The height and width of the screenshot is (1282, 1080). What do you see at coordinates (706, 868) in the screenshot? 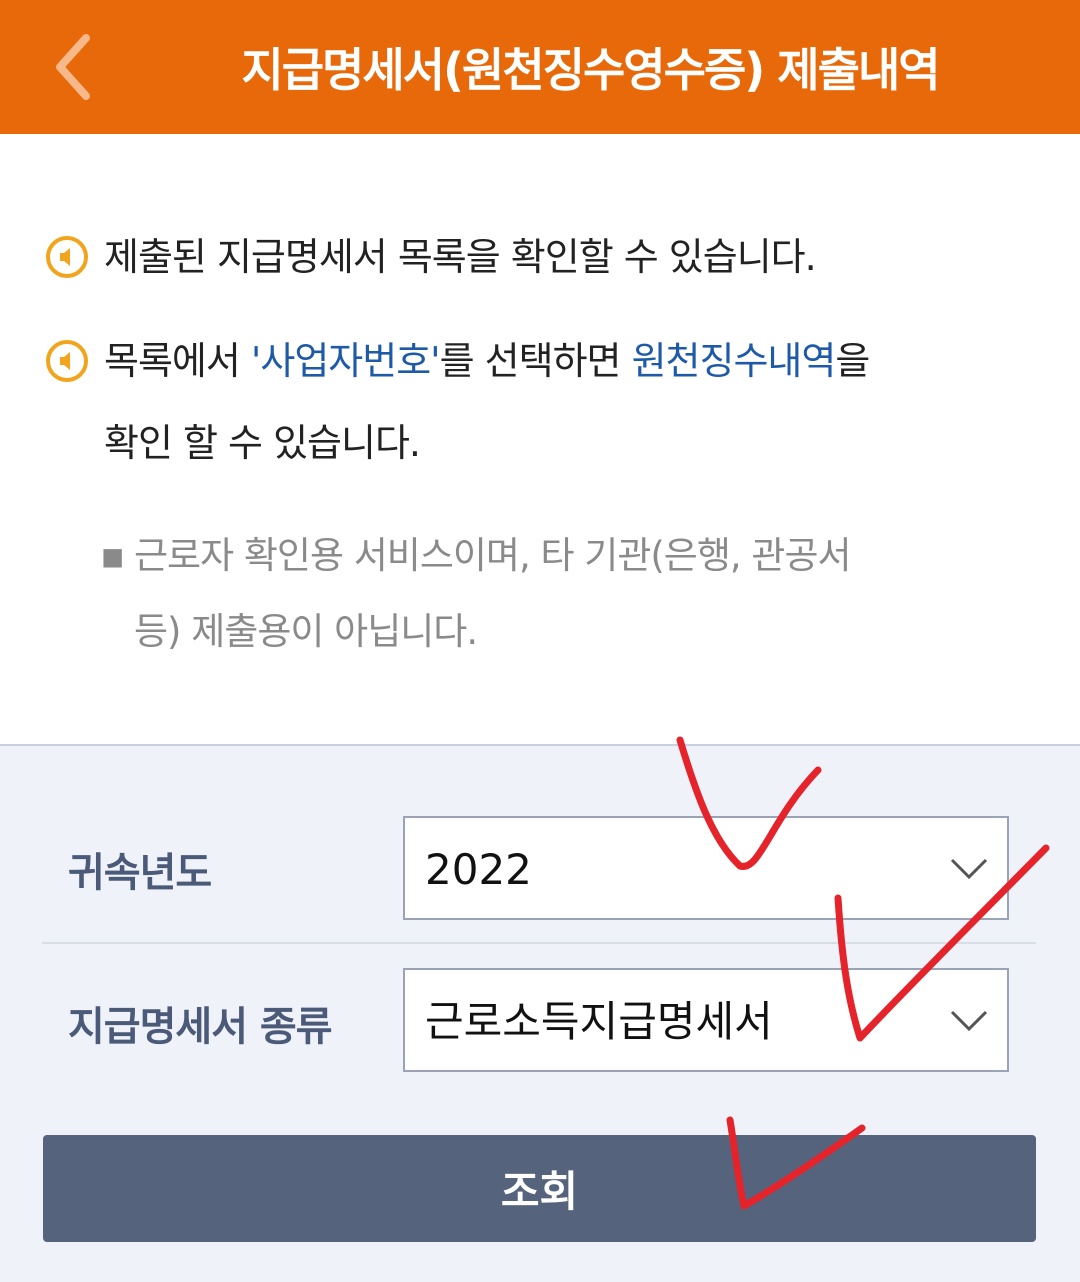
I see `year-select: 2022` at bounding box center [706, 868].